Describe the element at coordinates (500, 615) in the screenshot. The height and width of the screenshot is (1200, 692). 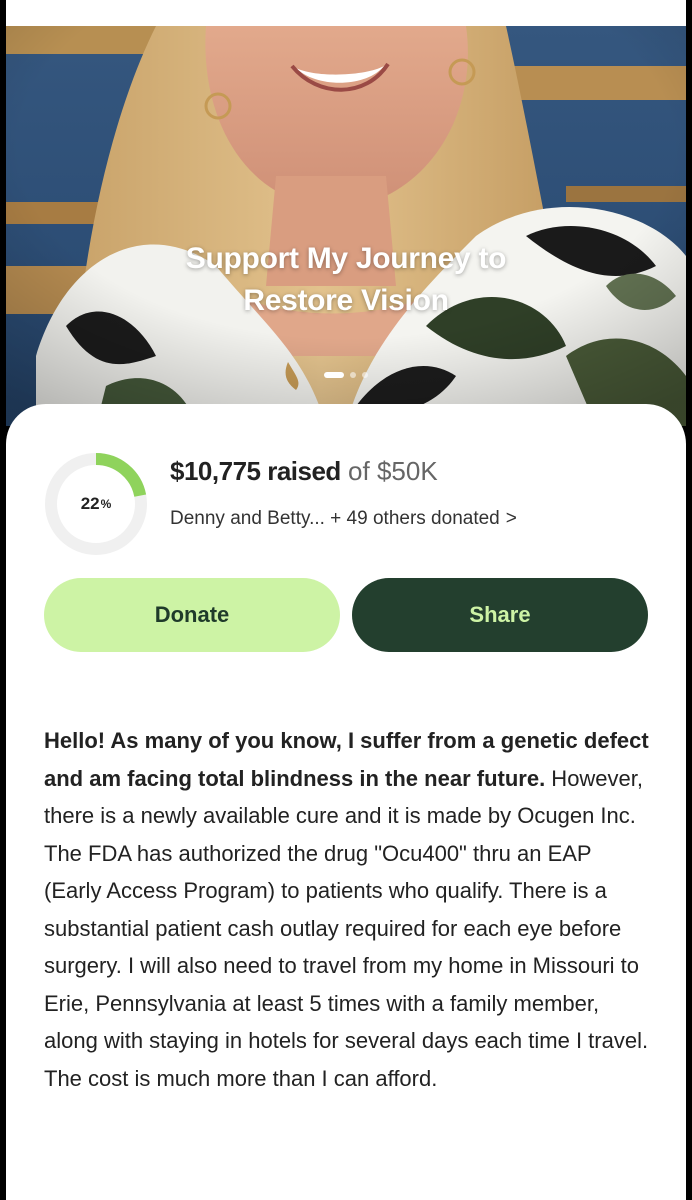
I see `share-button: Share` at that location.